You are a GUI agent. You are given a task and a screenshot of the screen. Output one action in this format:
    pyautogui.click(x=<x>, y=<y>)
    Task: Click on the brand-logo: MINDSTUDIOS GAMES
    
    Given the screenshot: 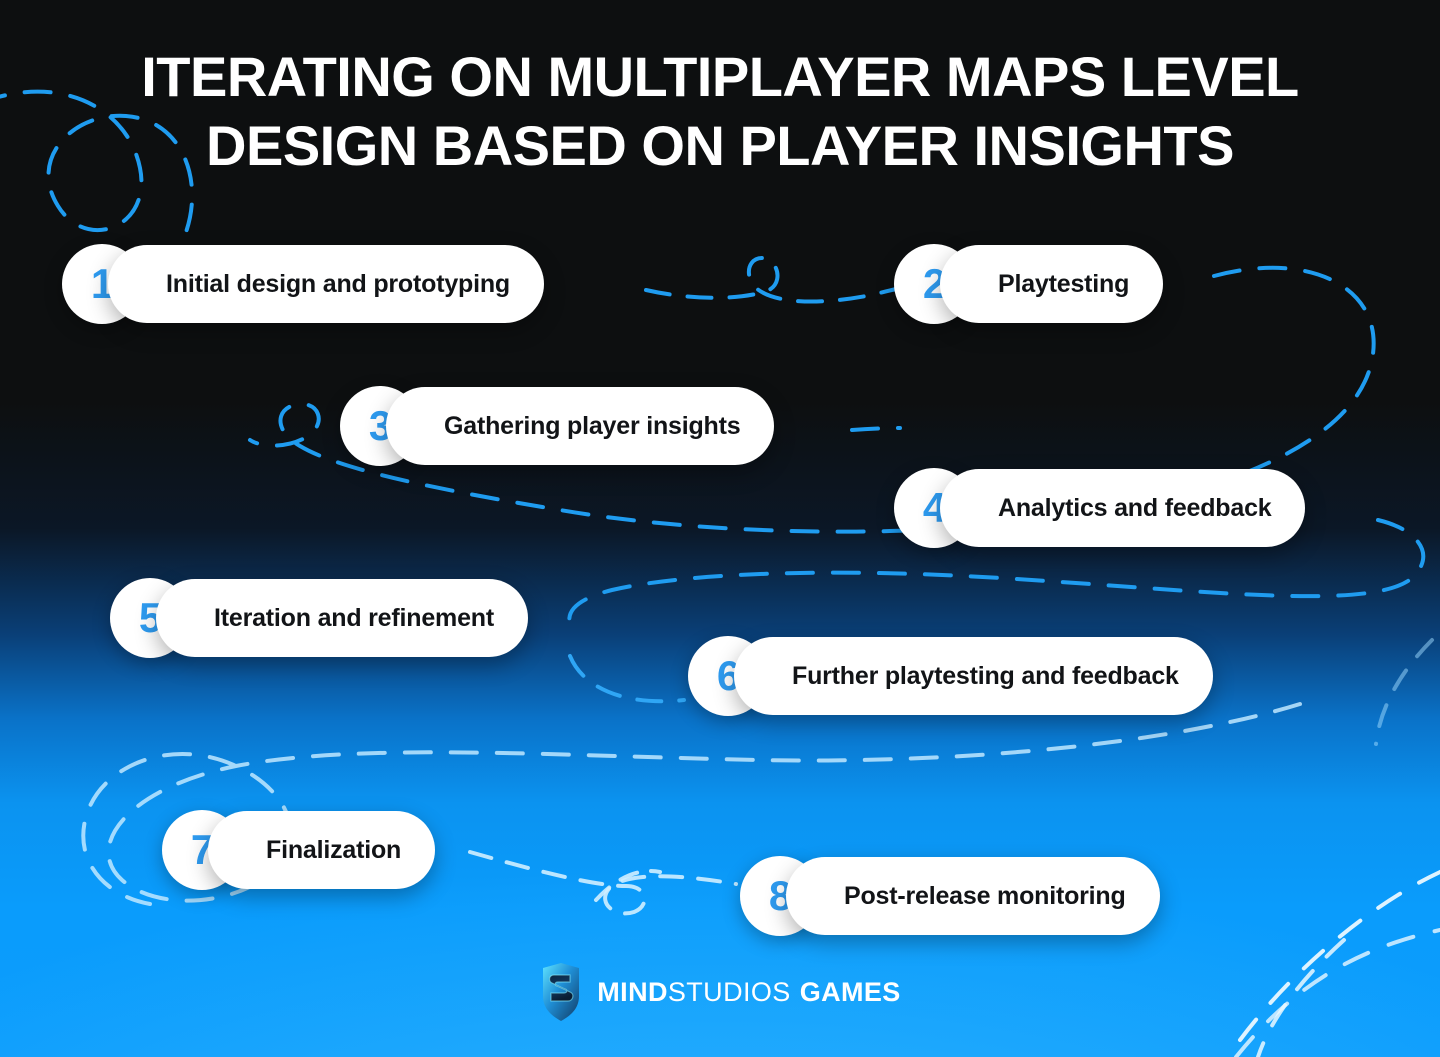 What is the action you would take?
    pyautogui.click(x=720, y=992)
    